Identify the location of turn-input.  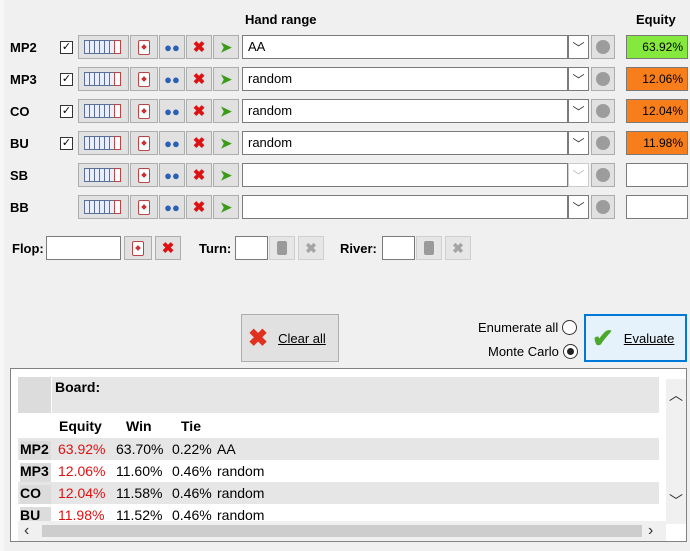
(251, 248).